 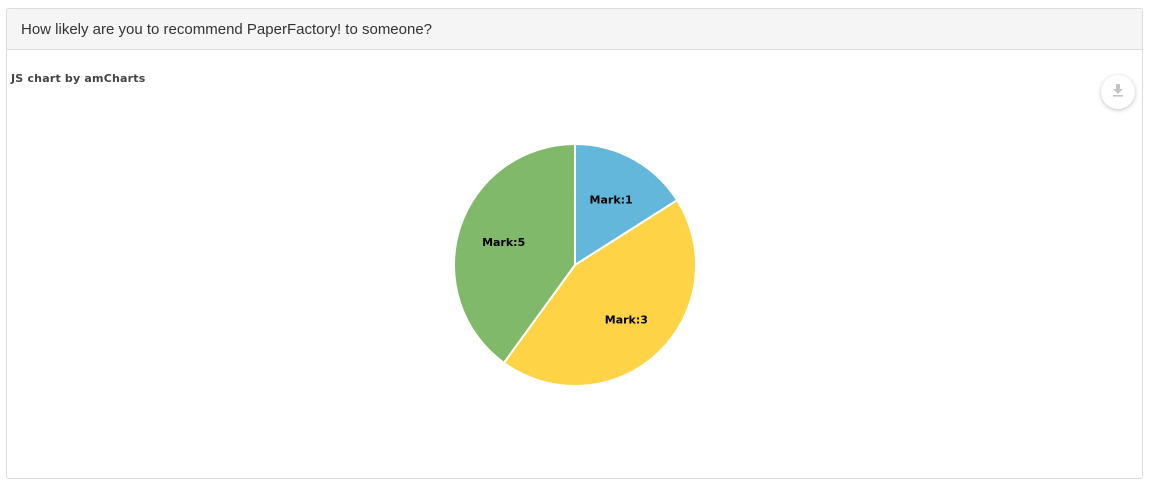 I want to click on slice-label-mark-1: Mark:1, so click(x=611, y=199).